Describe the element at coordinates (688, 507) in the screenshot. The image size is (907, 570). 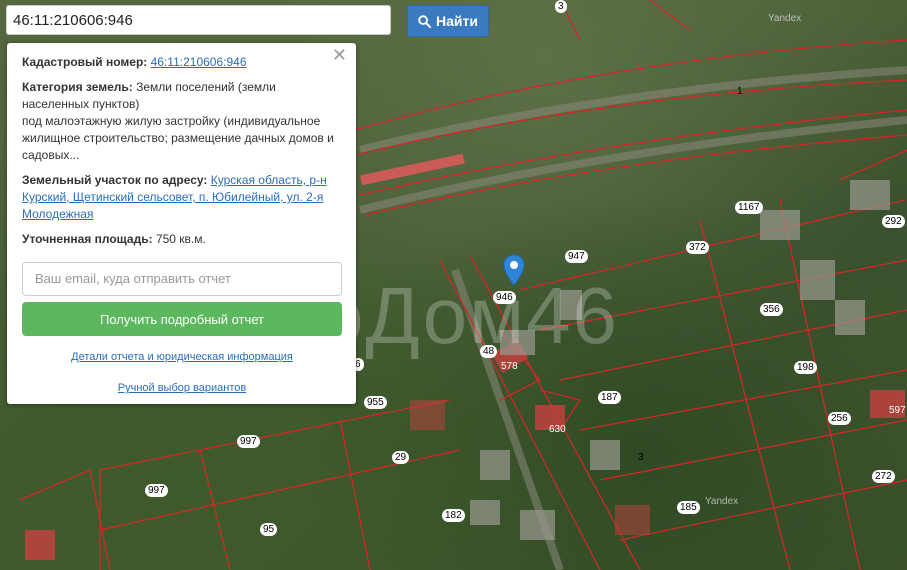
I see `lot-number: 185` at that location.